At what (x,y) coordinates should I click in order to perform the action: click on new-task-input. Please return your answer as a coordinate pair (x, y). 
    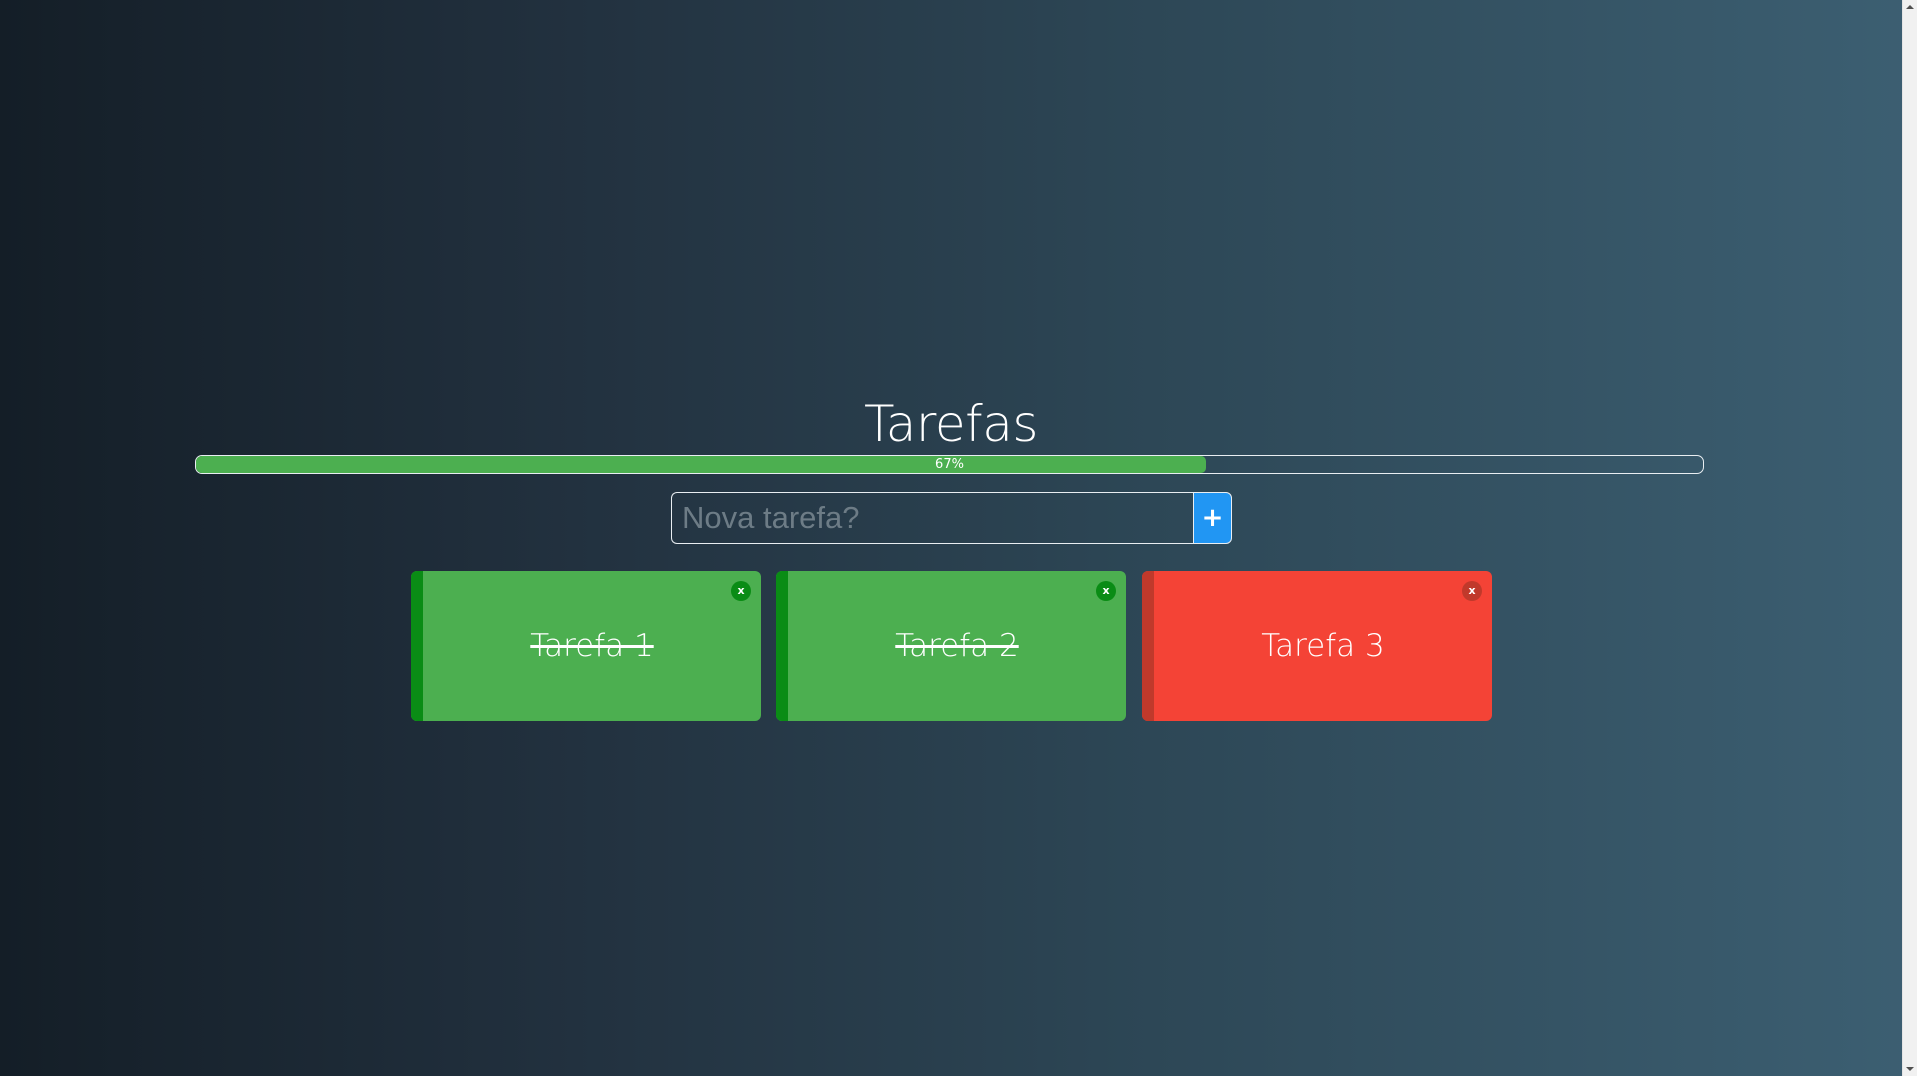
    Looking at the image, I should click on (932, 518).